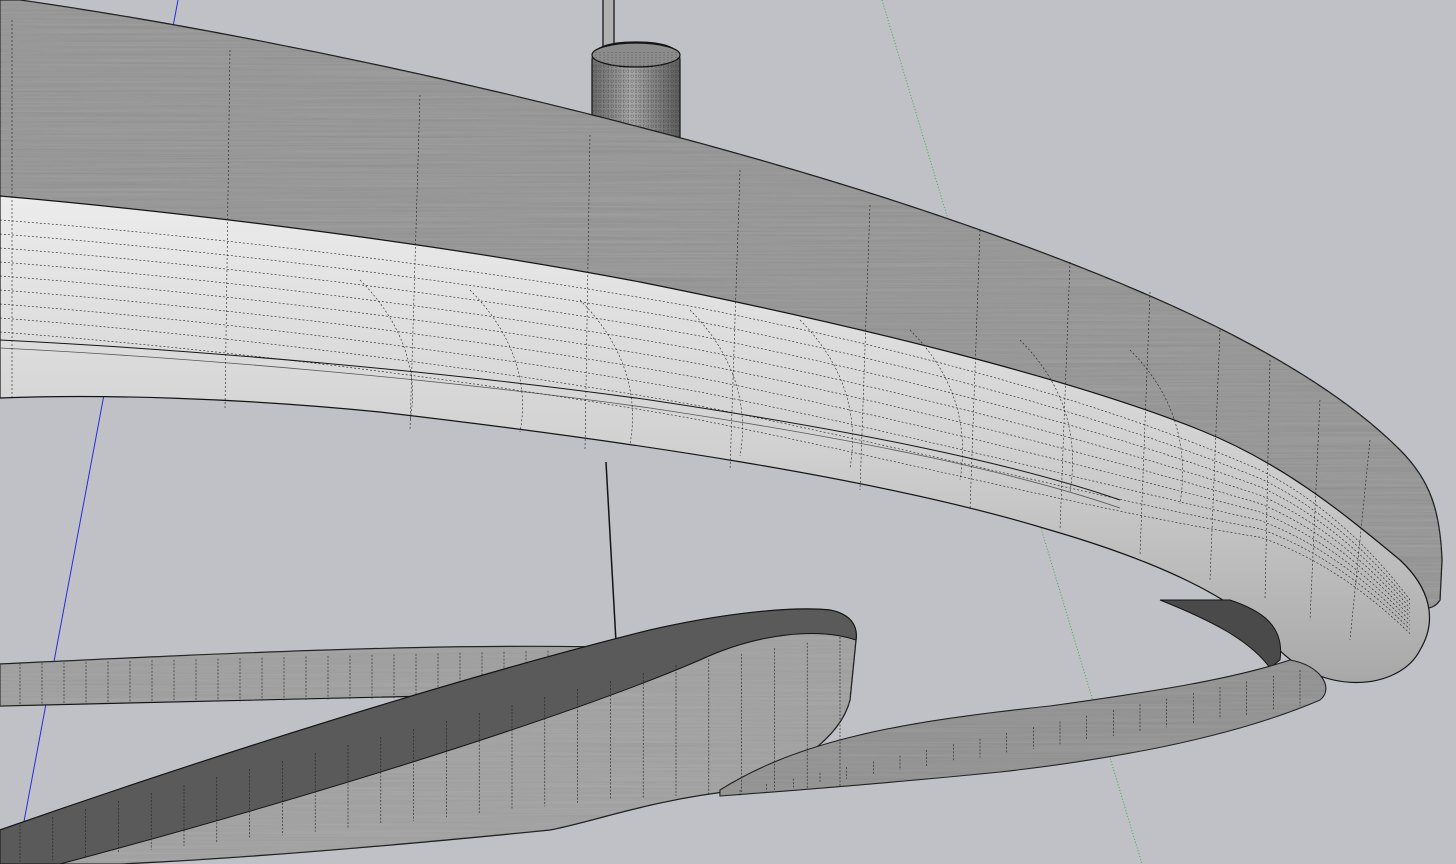  Describe the element at coordinates (608, 24) in the screenshot. I see `suspension-cable-upper` at that location.